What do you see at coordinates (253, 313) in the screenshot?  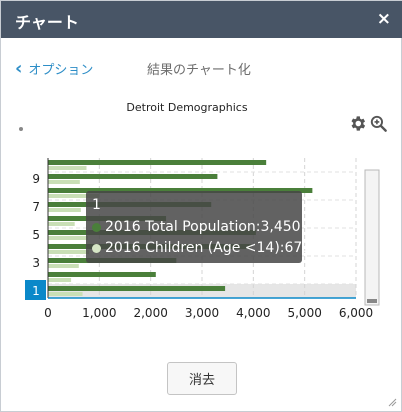 I see `x-tick-label: 4,000` at bounding box center [253, 313].